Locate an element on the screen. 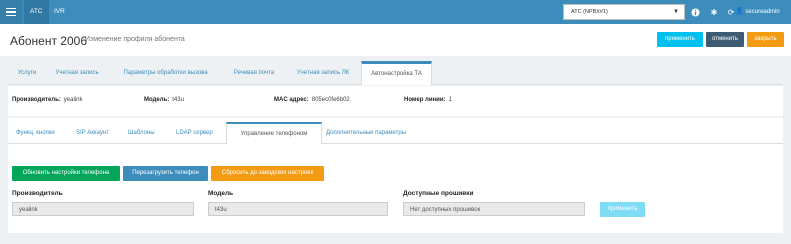 This screenshot has height=244, width=791. page-title: Абонент 2006 is located at coordinates (49, 41).